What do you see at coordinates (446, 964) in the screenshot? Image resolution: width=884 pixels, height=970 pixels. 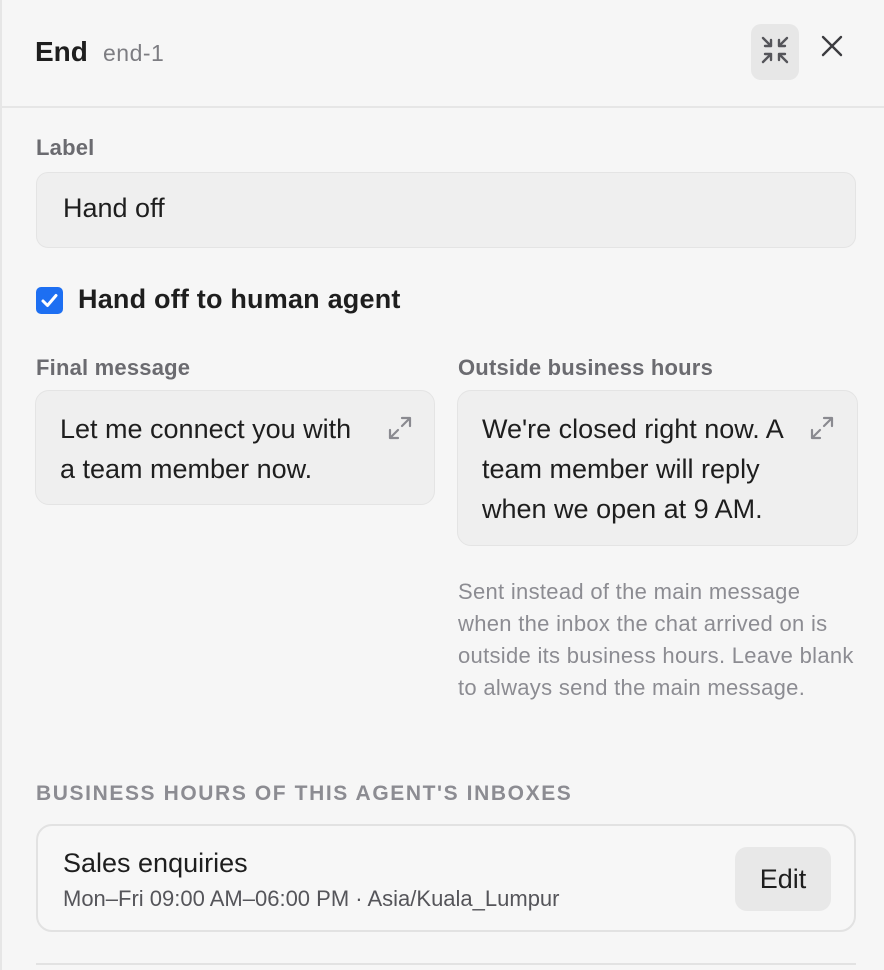 I see `divider` at bounding box center [446, 964].